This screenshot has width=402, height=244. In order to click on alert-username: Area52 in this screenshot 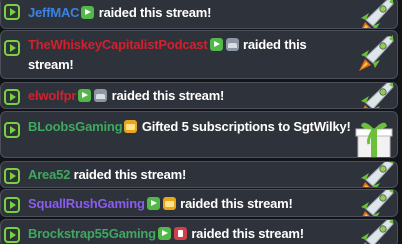, I will do `click(49, 174)`.